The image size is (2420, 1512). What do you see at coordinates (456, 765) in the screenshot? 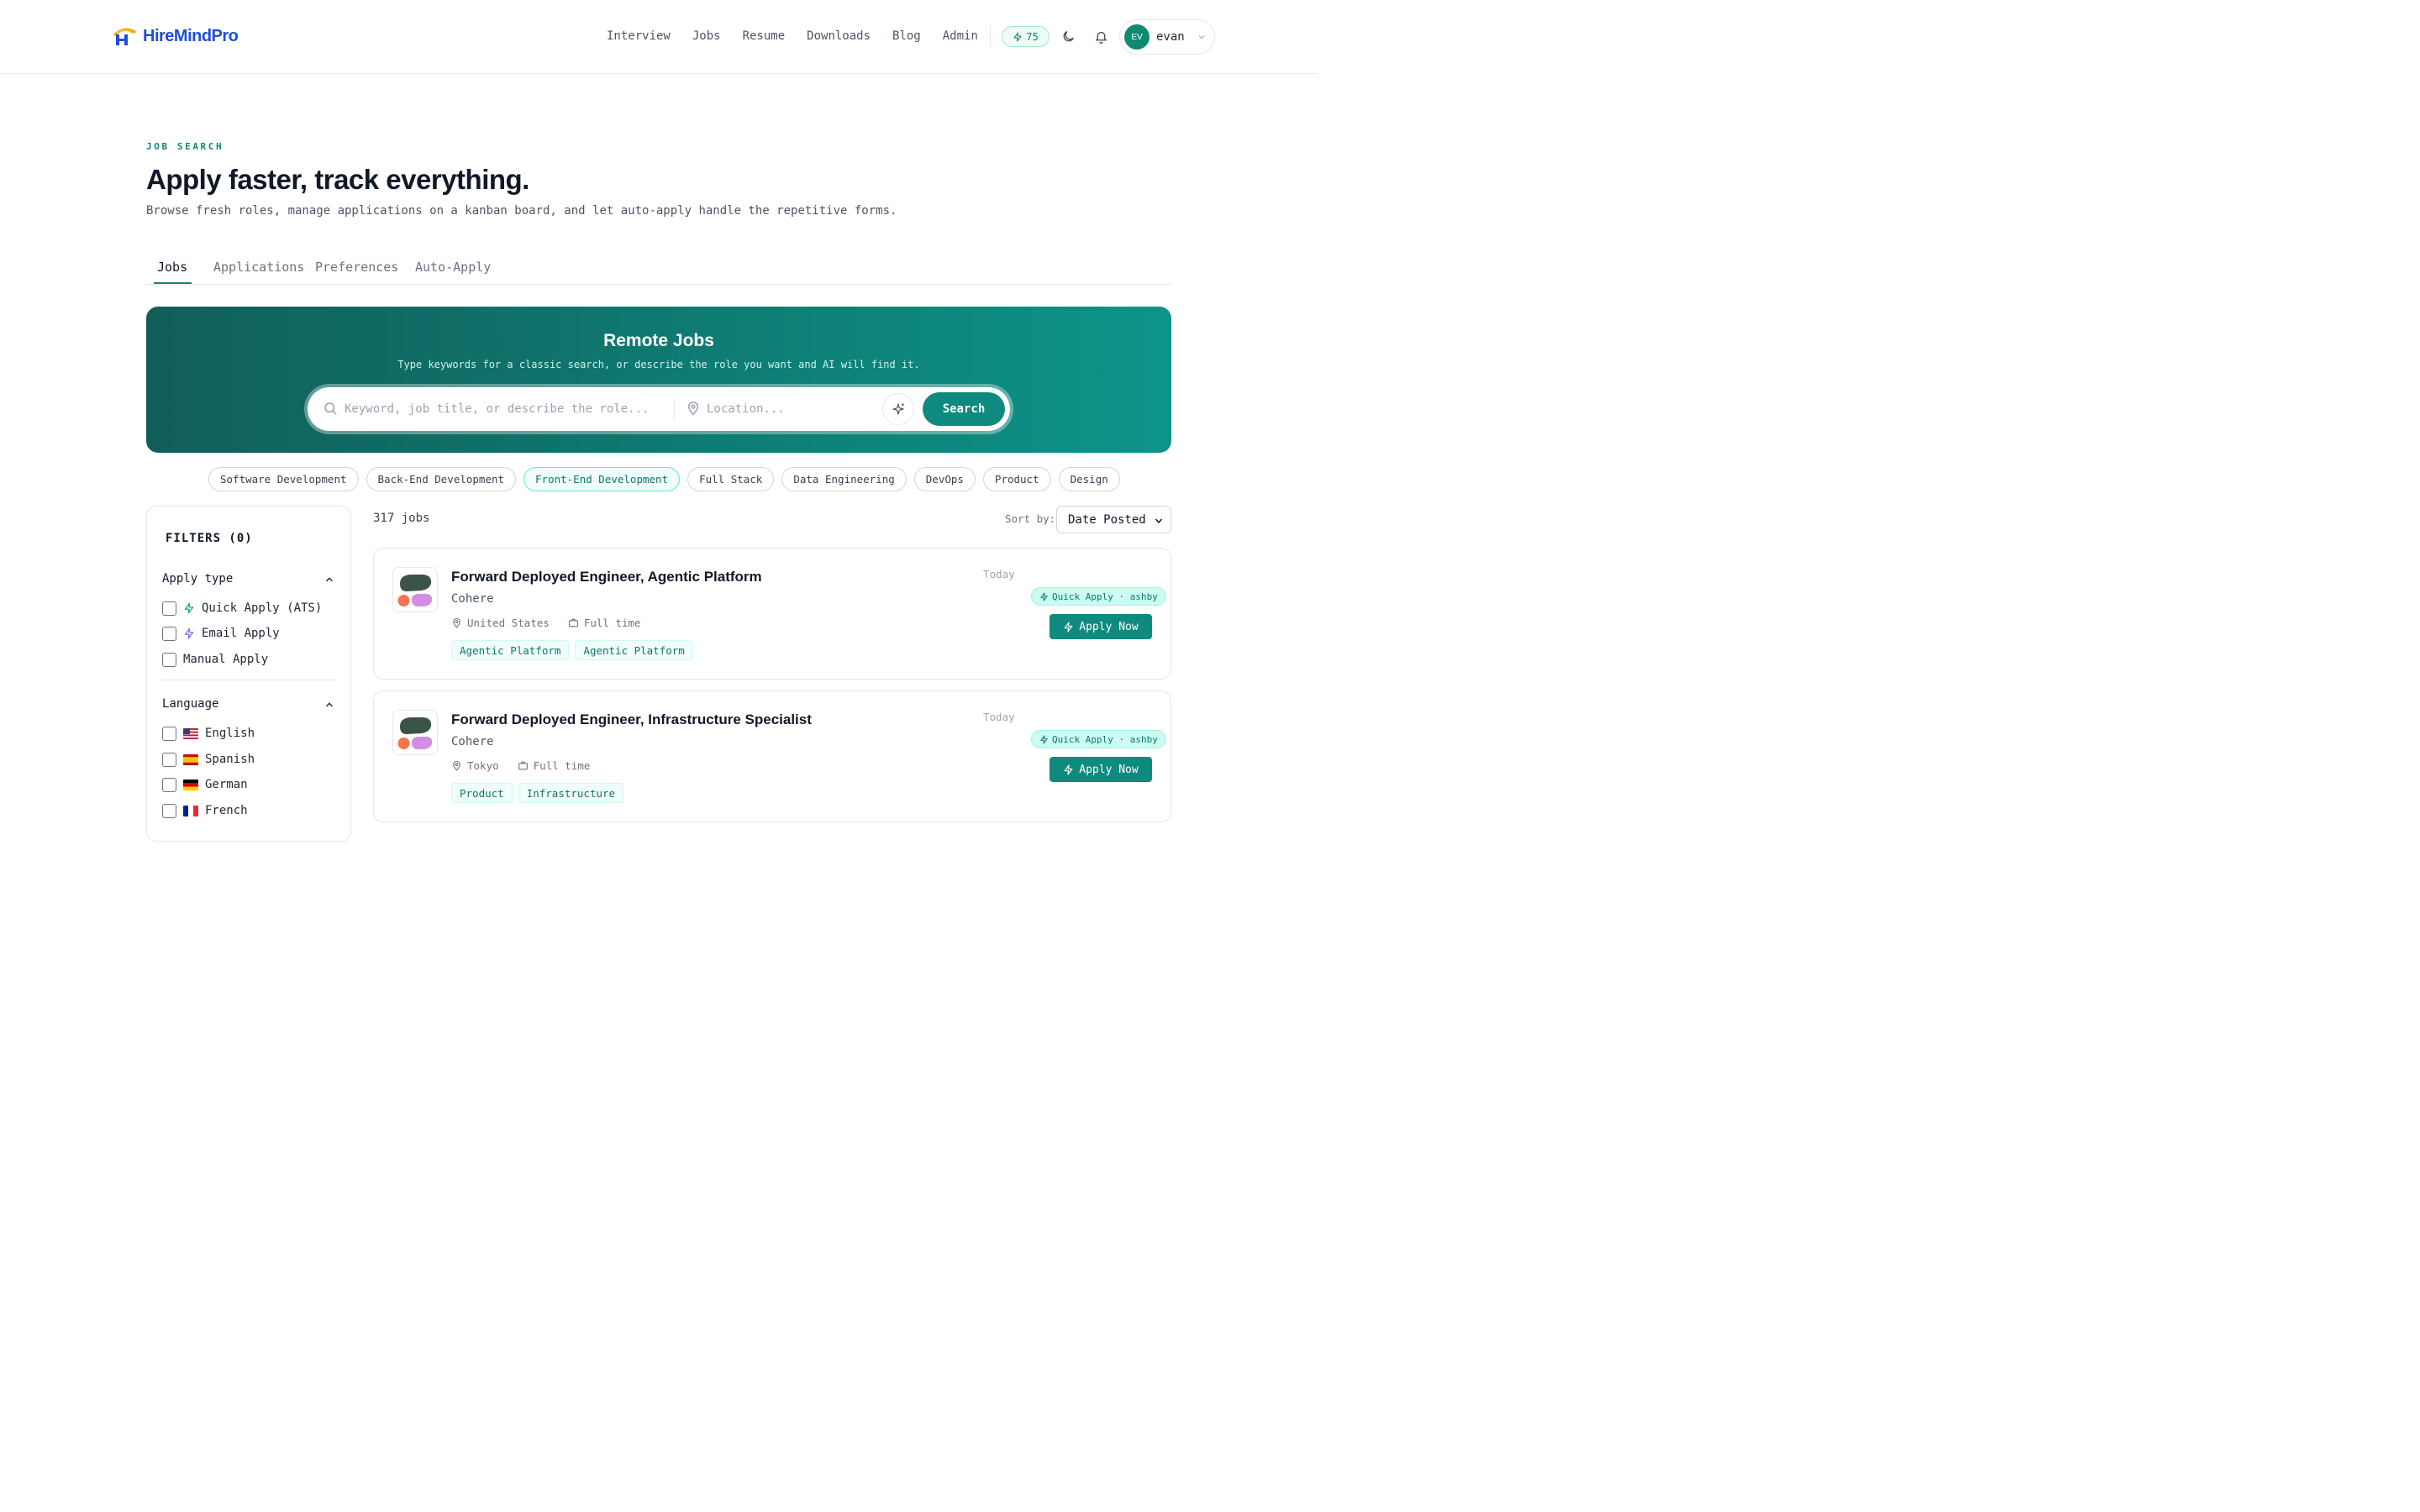
I see `location-pin-icon` at bounding box center [456, 765].